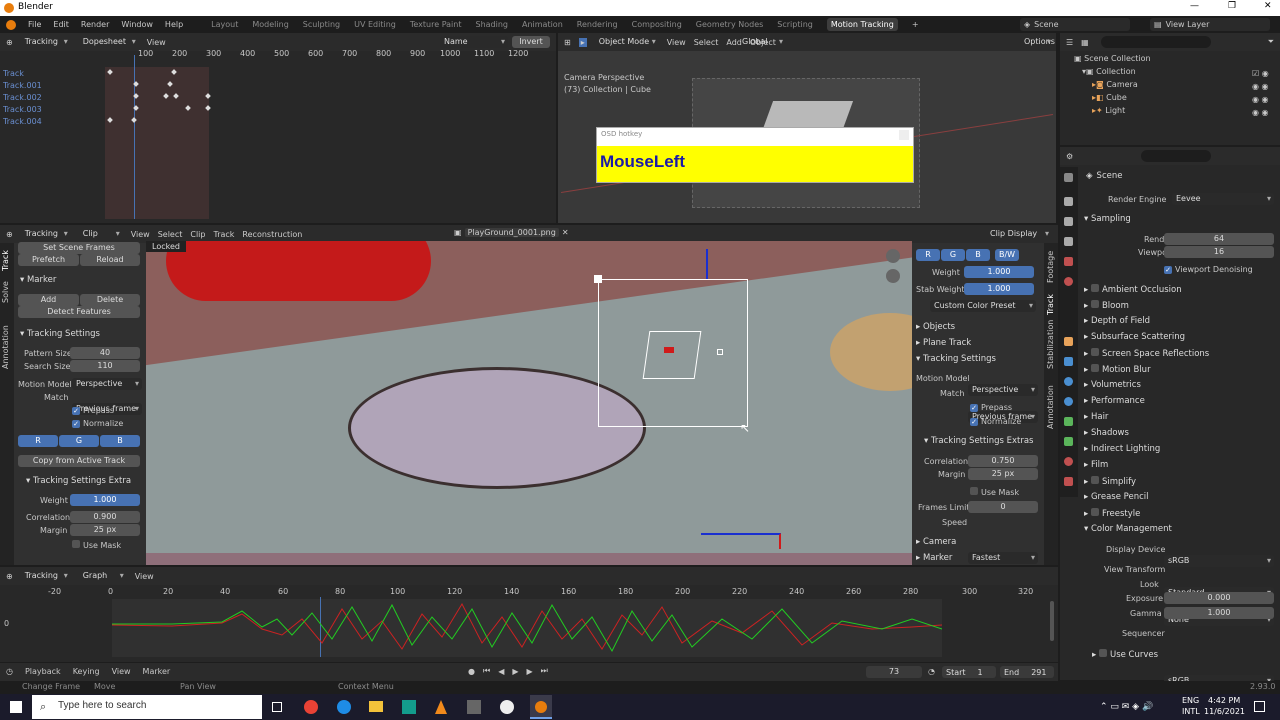  I want to click on clock-date: 11/6/2021, so click(1224, 711).